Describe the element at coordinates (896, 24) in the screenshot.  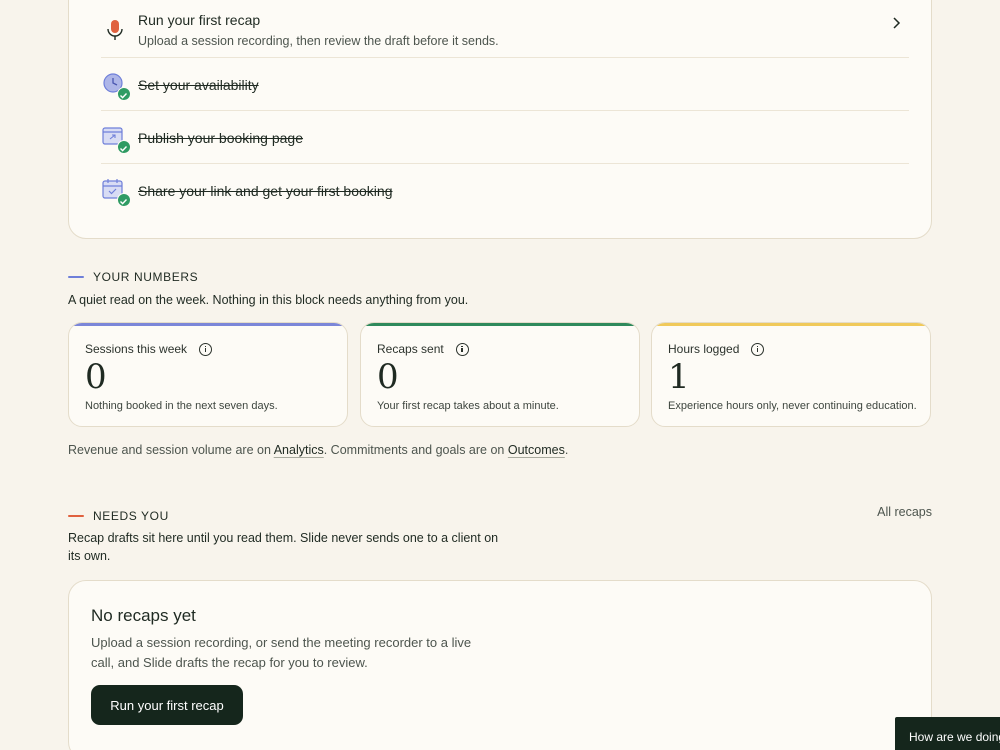
I see `chevron-right-icon` at that location.